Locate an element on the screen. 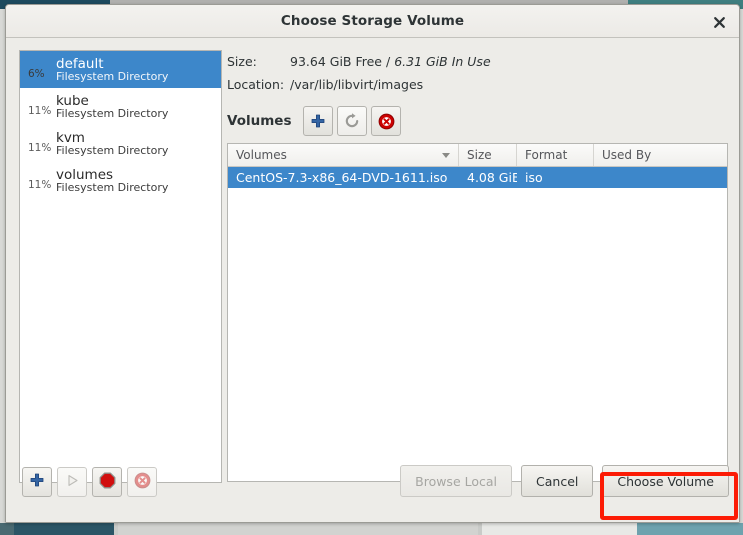 The width and height of the screenshot is (743, 535). pool-list-item-kube: 11% kube Filesystem Directory is located at coordinates (120, 106).